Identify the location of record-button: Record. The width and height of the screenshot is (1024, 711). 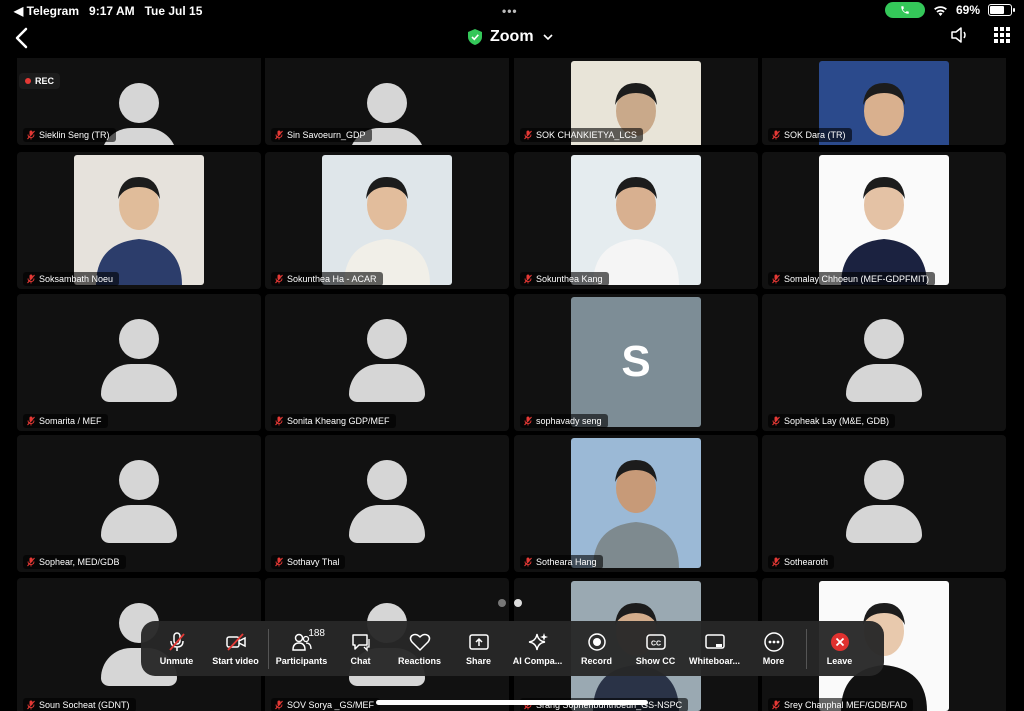
(596, 649).